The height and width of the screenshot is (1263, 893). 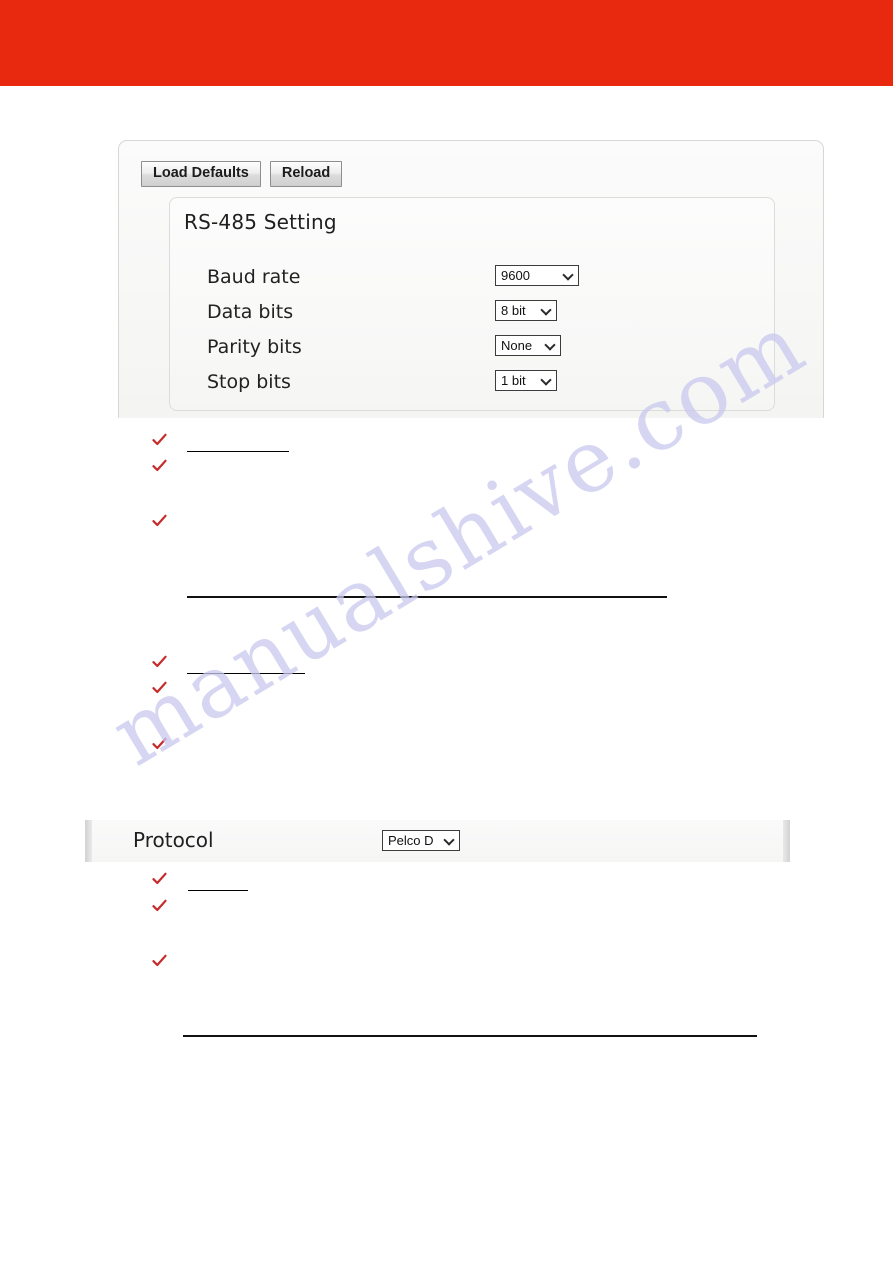 I want to click on protocol-value: Pelco D, so click(x=411, y=840).